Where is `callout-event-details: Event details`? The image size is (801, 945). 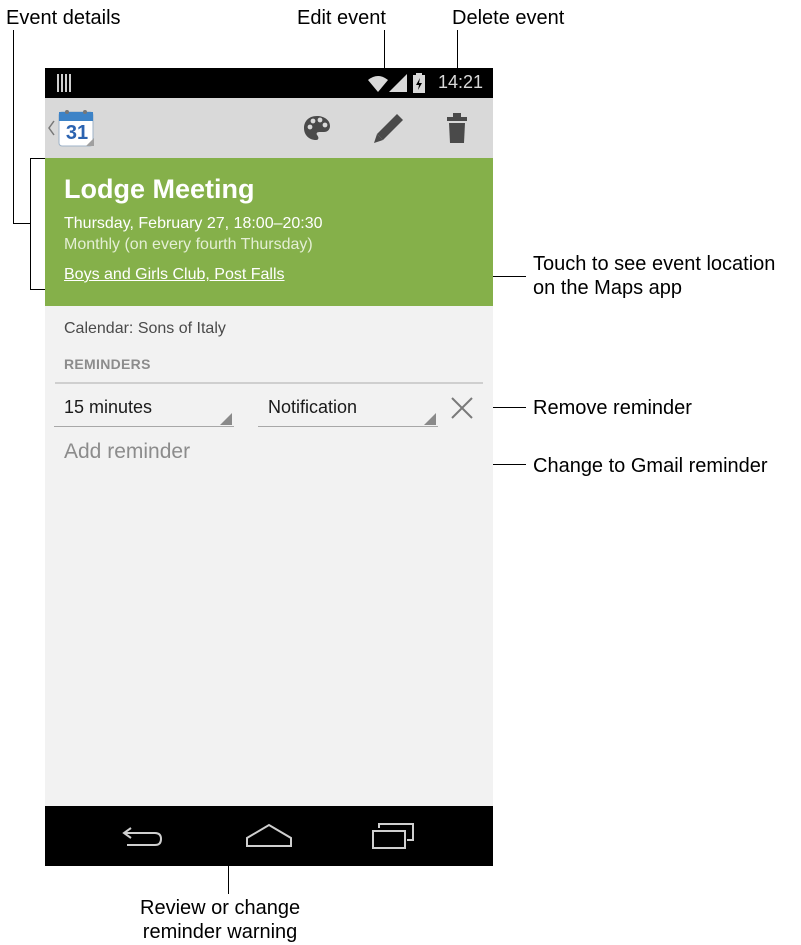
callout-event-details: Event details is located at coordinates (63, 18).